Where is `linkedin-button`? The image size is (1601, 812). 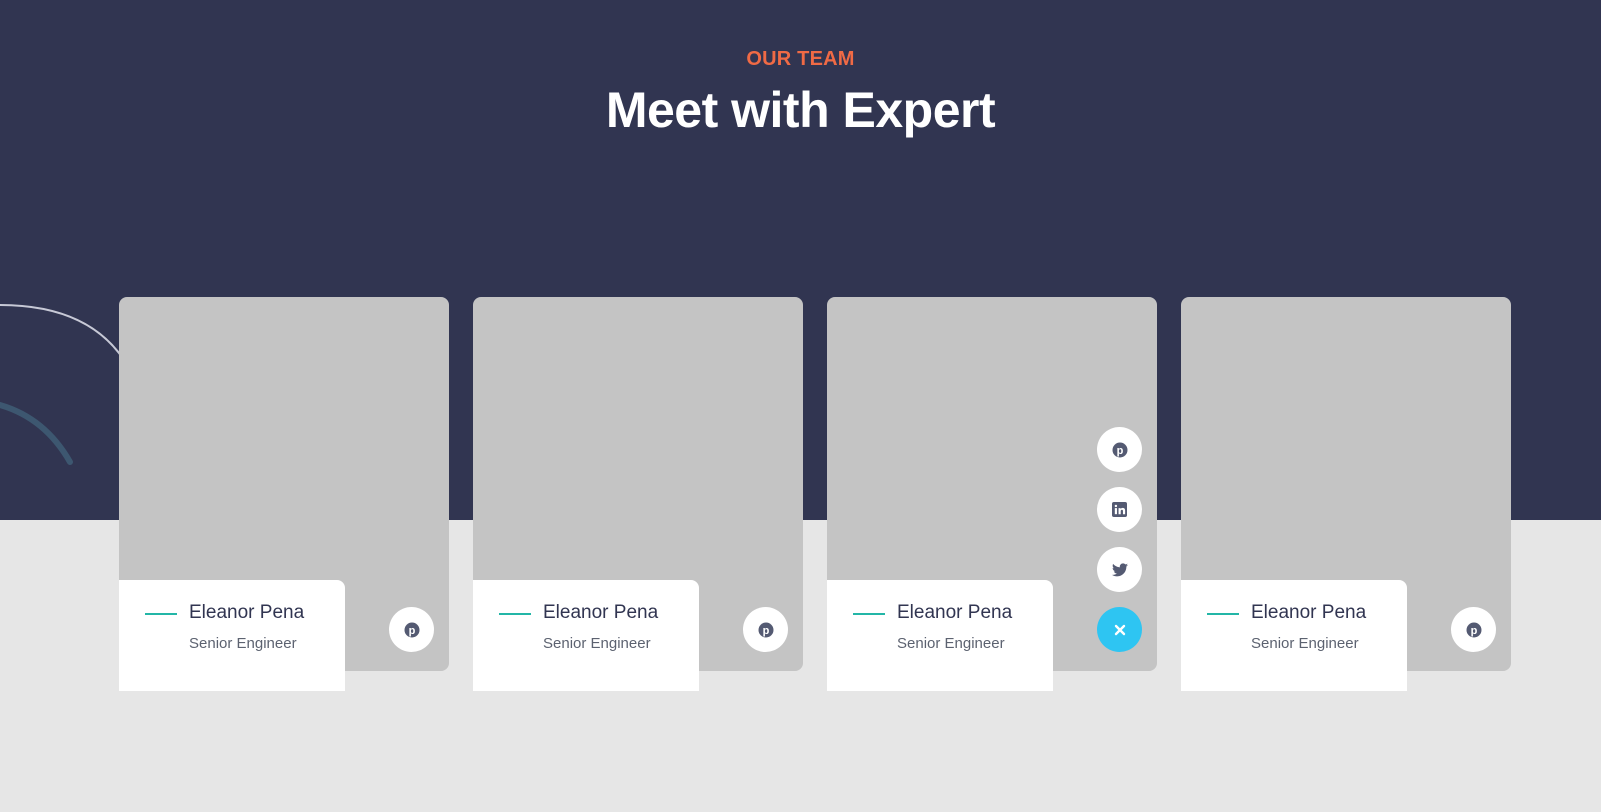 linkedin-button is located at coordinates (1119, 509).